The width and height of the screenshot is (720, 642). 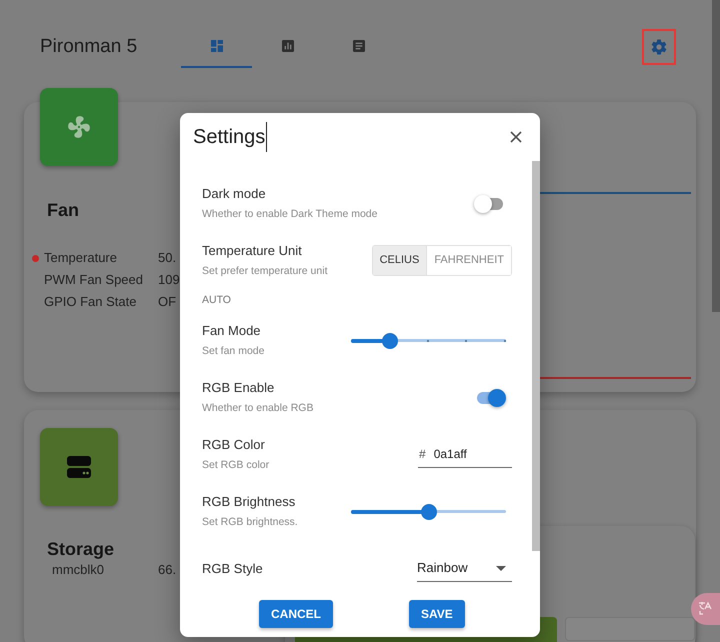 What do you see at coordinates (63, 210) in the screenshot?
I see `card-title: Fan` at bounding box center [63, 210].